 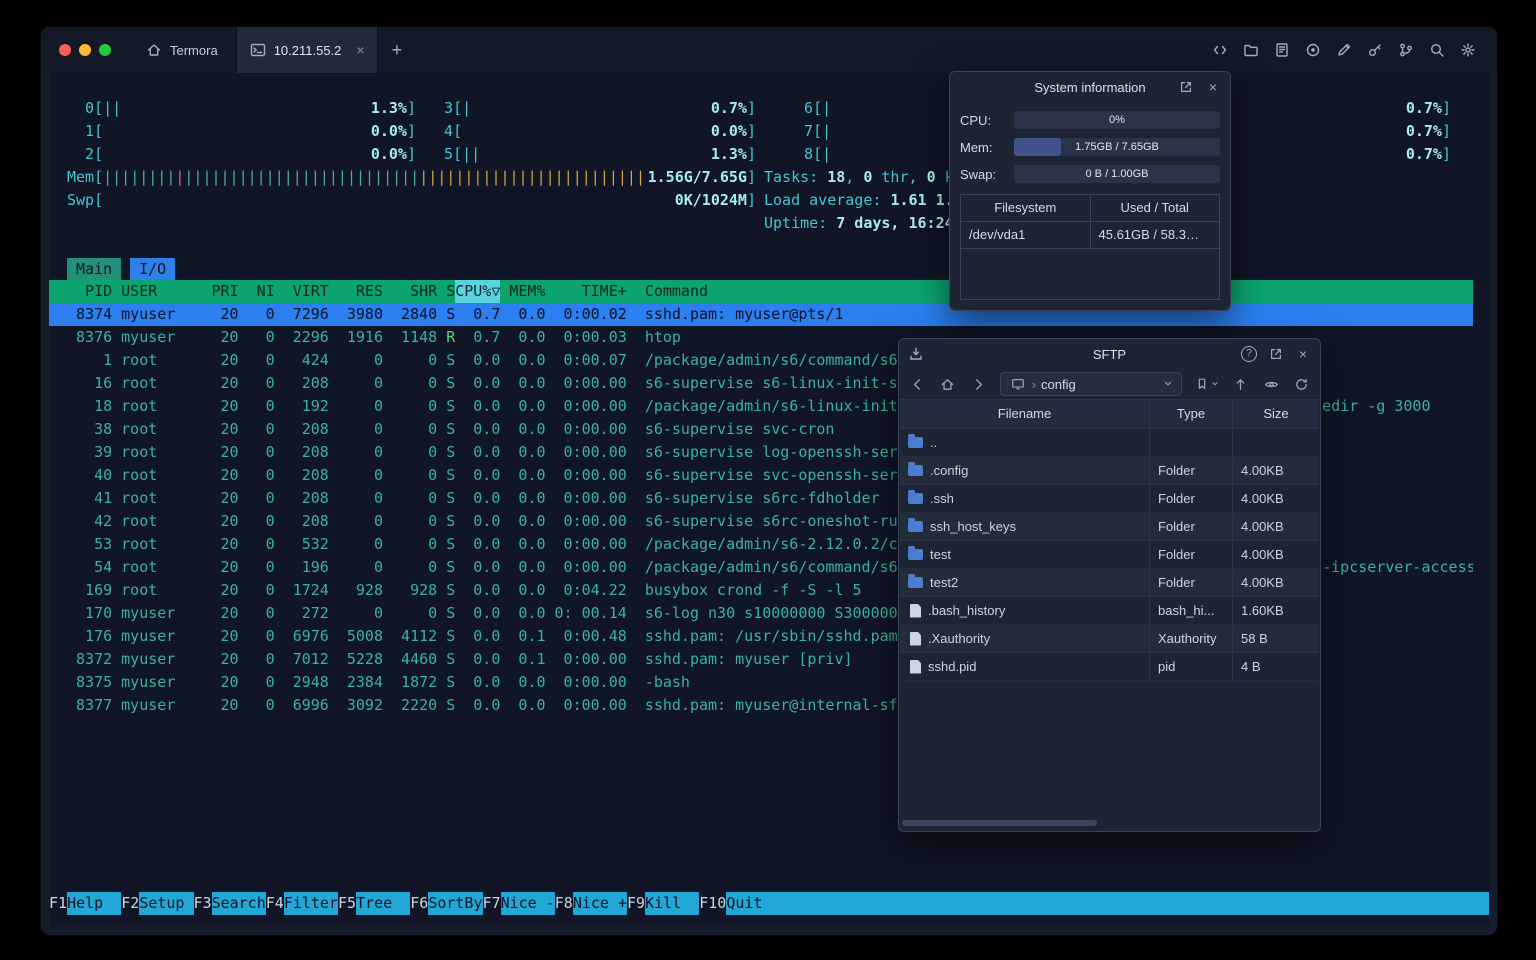 I want to click on sftp-row-.bash_history: .bash_history bash_hi... 1.60KB, so click(x=1109, y=611).